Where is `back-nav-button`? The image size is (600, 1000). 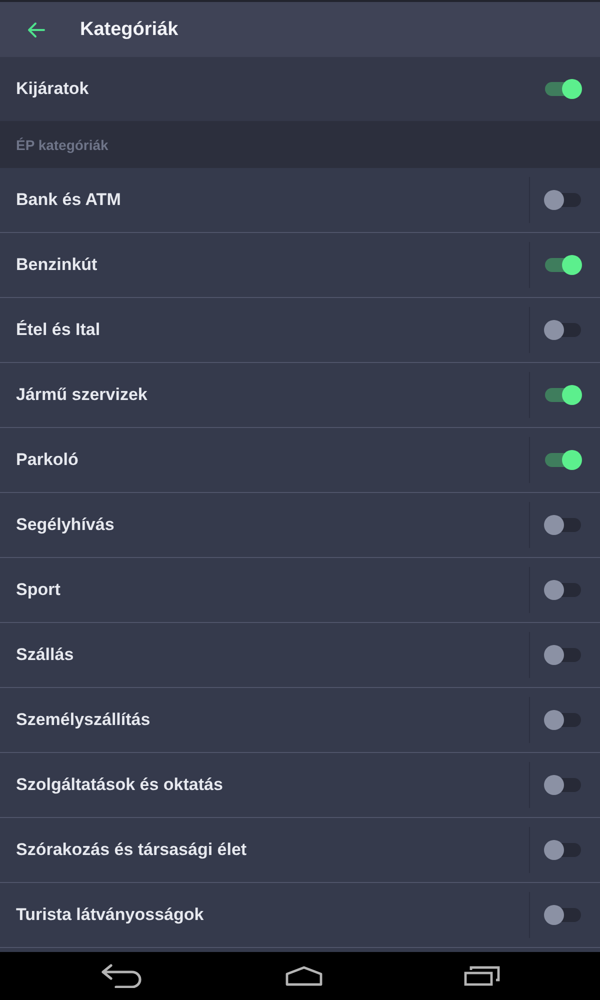
back-nav-button is located at coordinates (122, 976).